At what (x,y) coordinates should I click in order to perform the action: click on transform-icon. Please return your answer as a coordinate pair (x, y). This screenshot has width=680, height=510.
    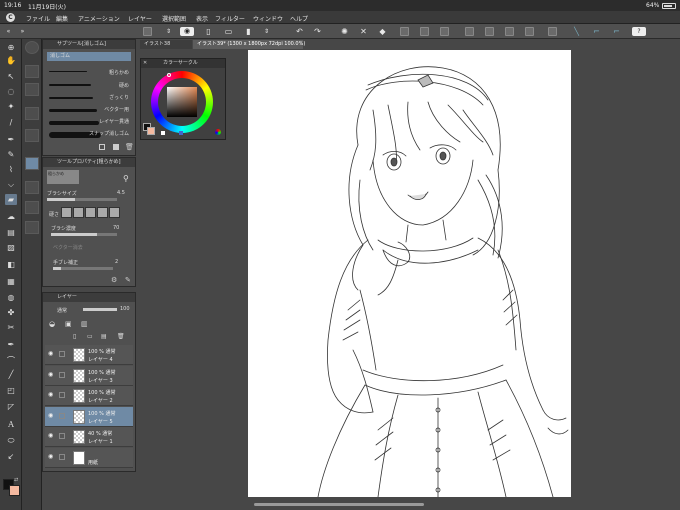
    Looking at the image, I should click on (469, 31).